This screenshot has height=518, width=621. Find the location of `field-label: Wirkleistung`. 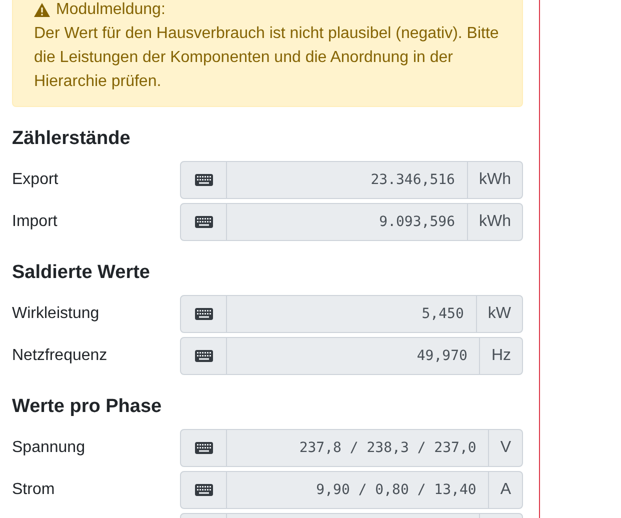

field-label: Wirkleistung is located at coordinates (56, 314).